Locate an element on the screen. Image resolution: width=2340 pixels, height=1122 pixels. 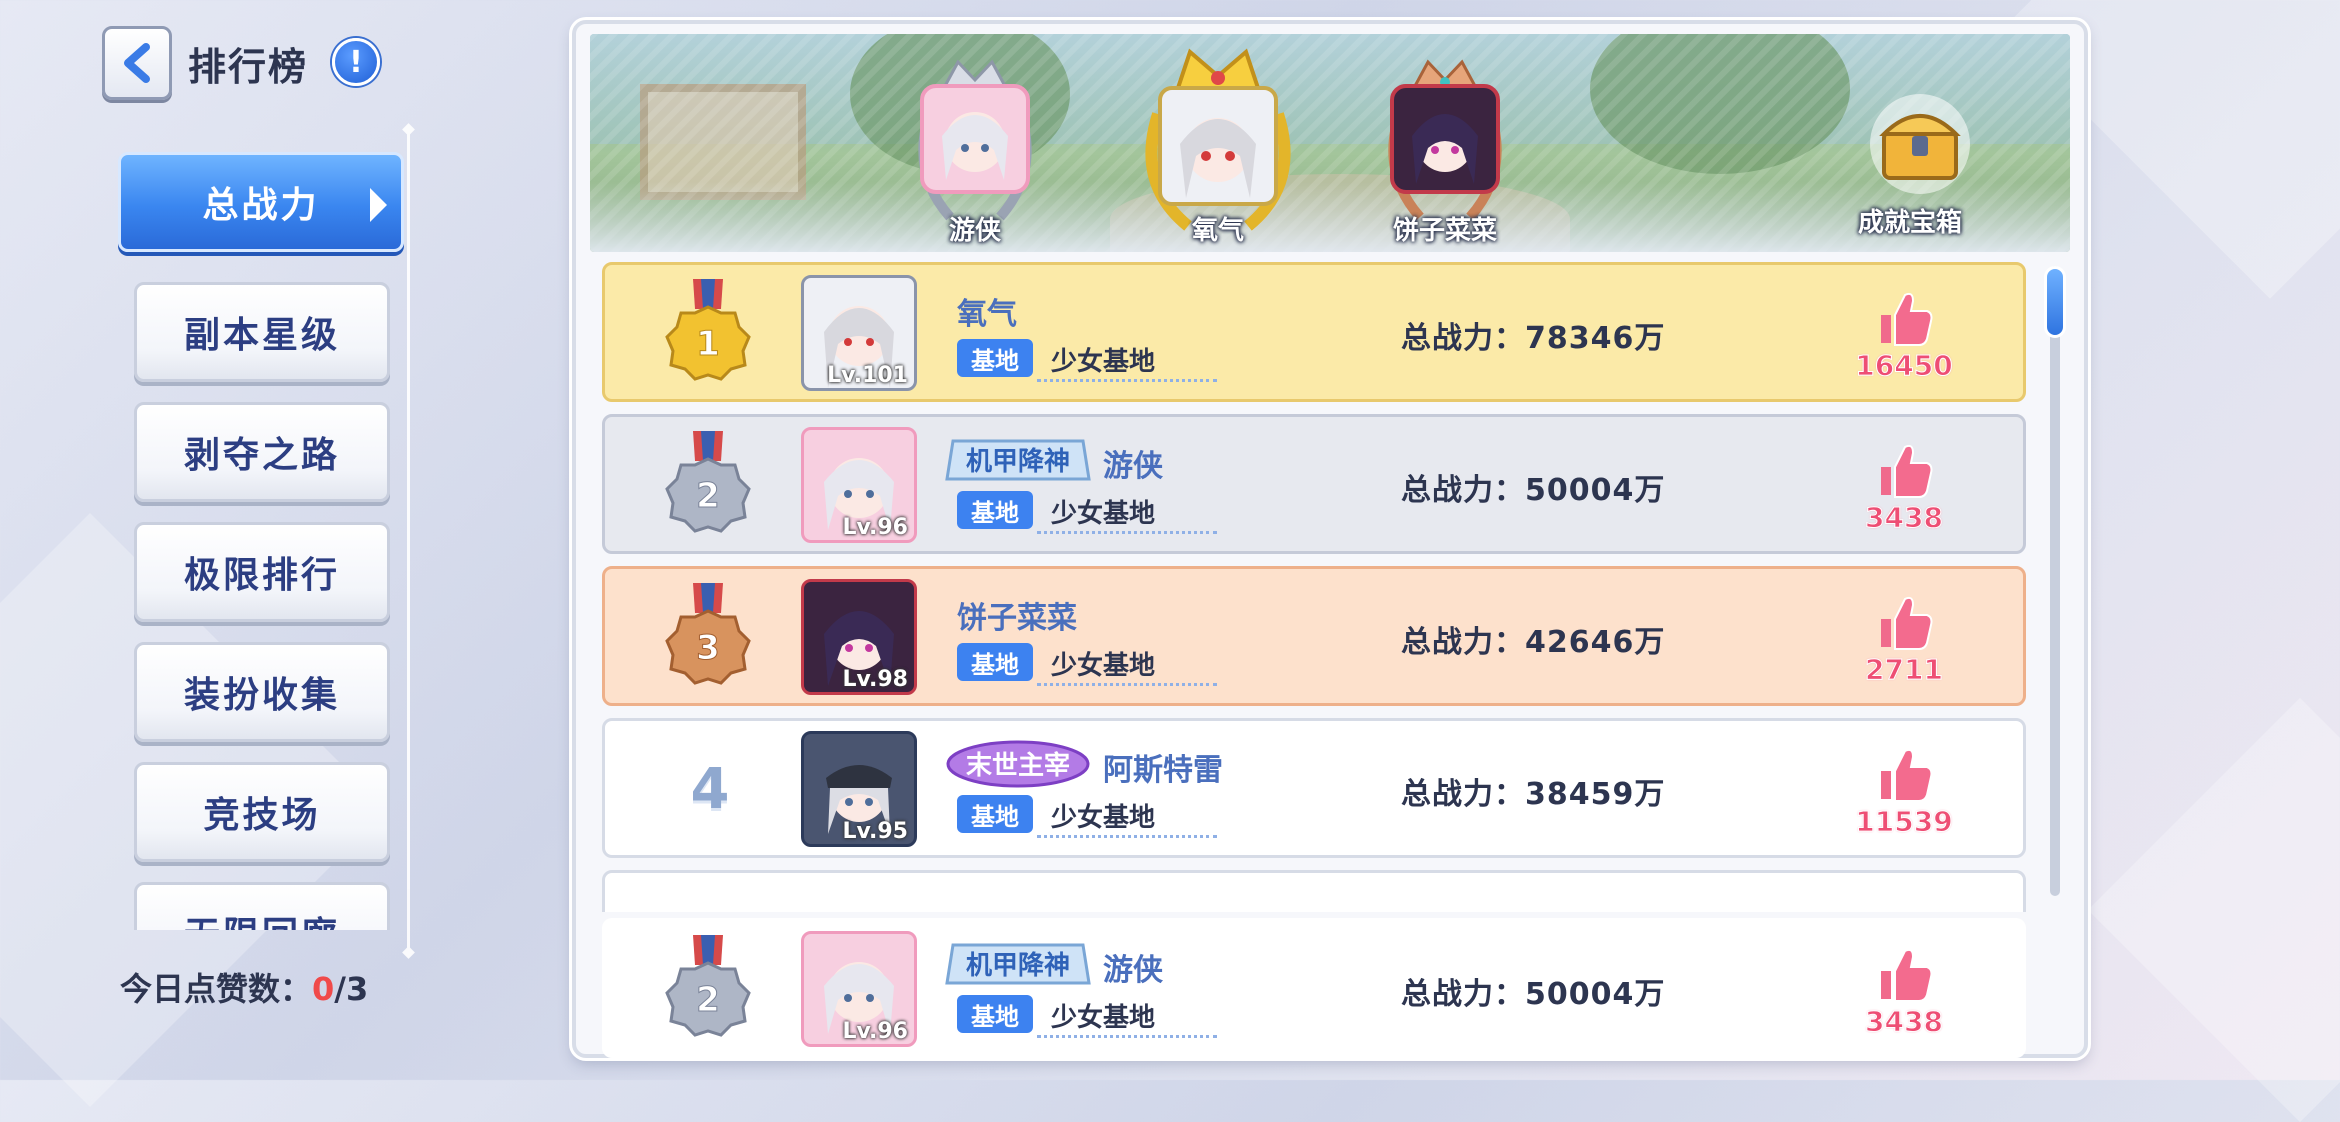
title-badge: 末世主宰 is located at coordinates (1018, 764).